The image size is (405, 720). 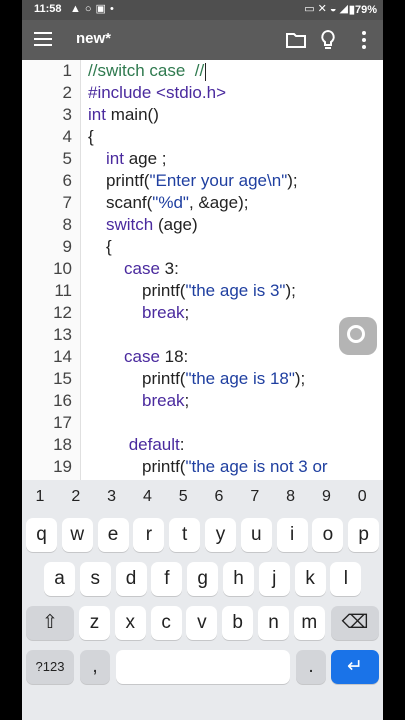 I want to click on number-key: 7, so click(x=255, y=497).